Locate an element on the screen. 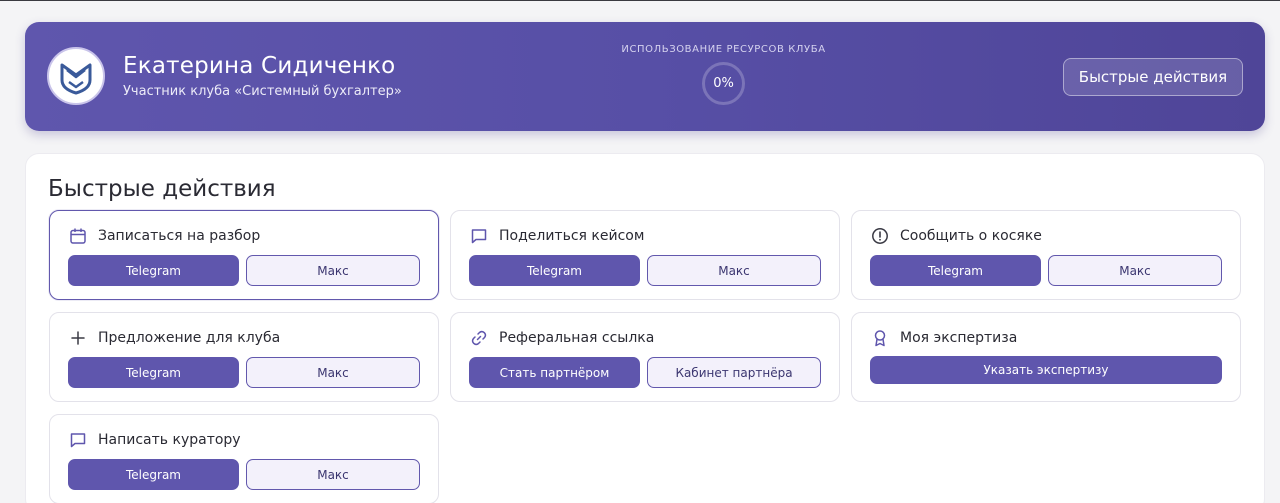 The height and width of the screenshot is (503, 1280). card-club-suggestion: Предложение для клуба Telegram Макс is located at coordinates (244, 357).